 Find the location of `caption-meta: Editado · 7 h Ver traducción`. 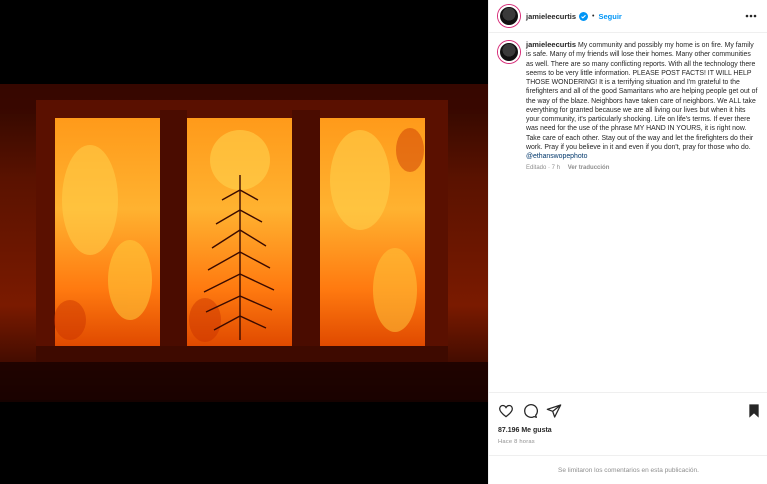

caption-meta: Editado · 7 h Ver traducción is located at coordinates (642, 168).